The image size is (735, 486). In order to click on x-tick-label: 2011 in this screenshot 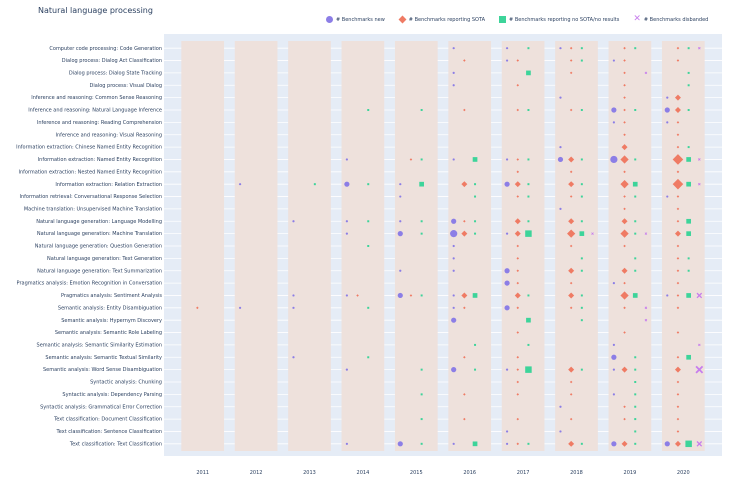, I will do `click(202, 473)`.